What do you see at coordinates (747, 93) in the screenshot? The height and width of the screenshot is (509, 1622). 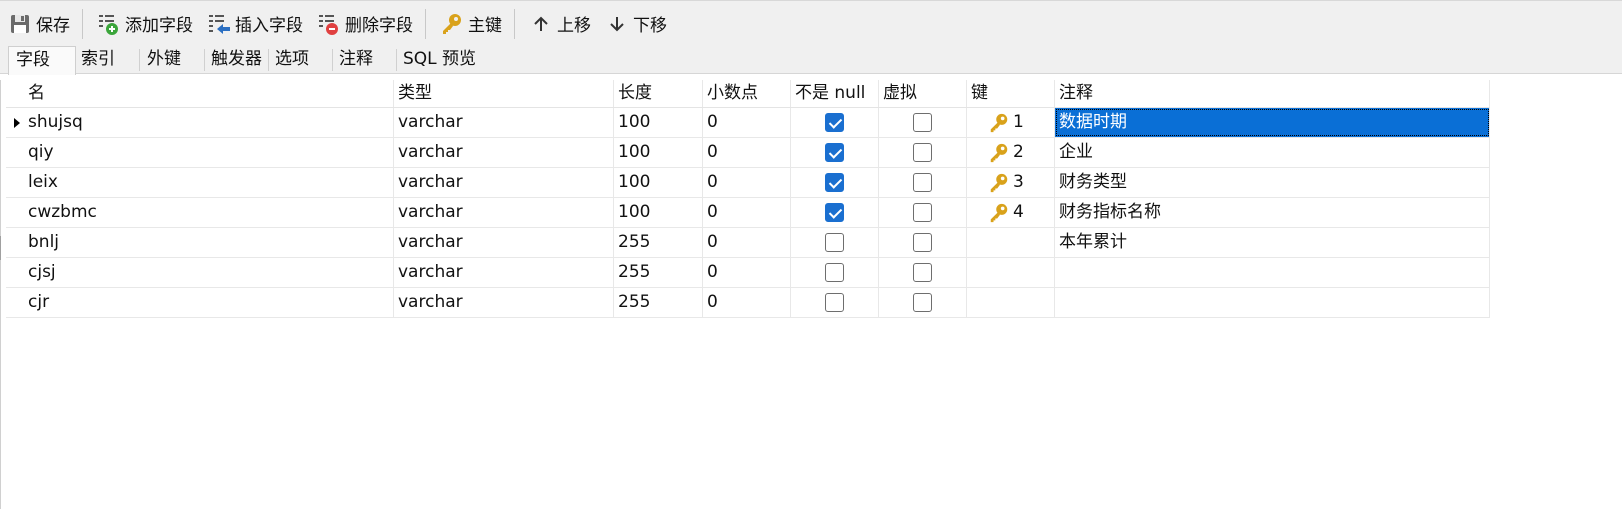 I see `header-decimals: 小数点` at bounding box center [747, 93].